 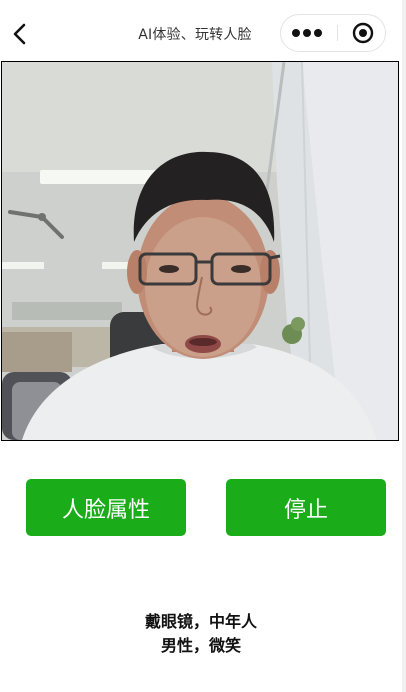 What do you see at coordinates (200, 645) in the screenshot?
I see `result-line-2: 男性，微笑` at bounding box center [200, 645].